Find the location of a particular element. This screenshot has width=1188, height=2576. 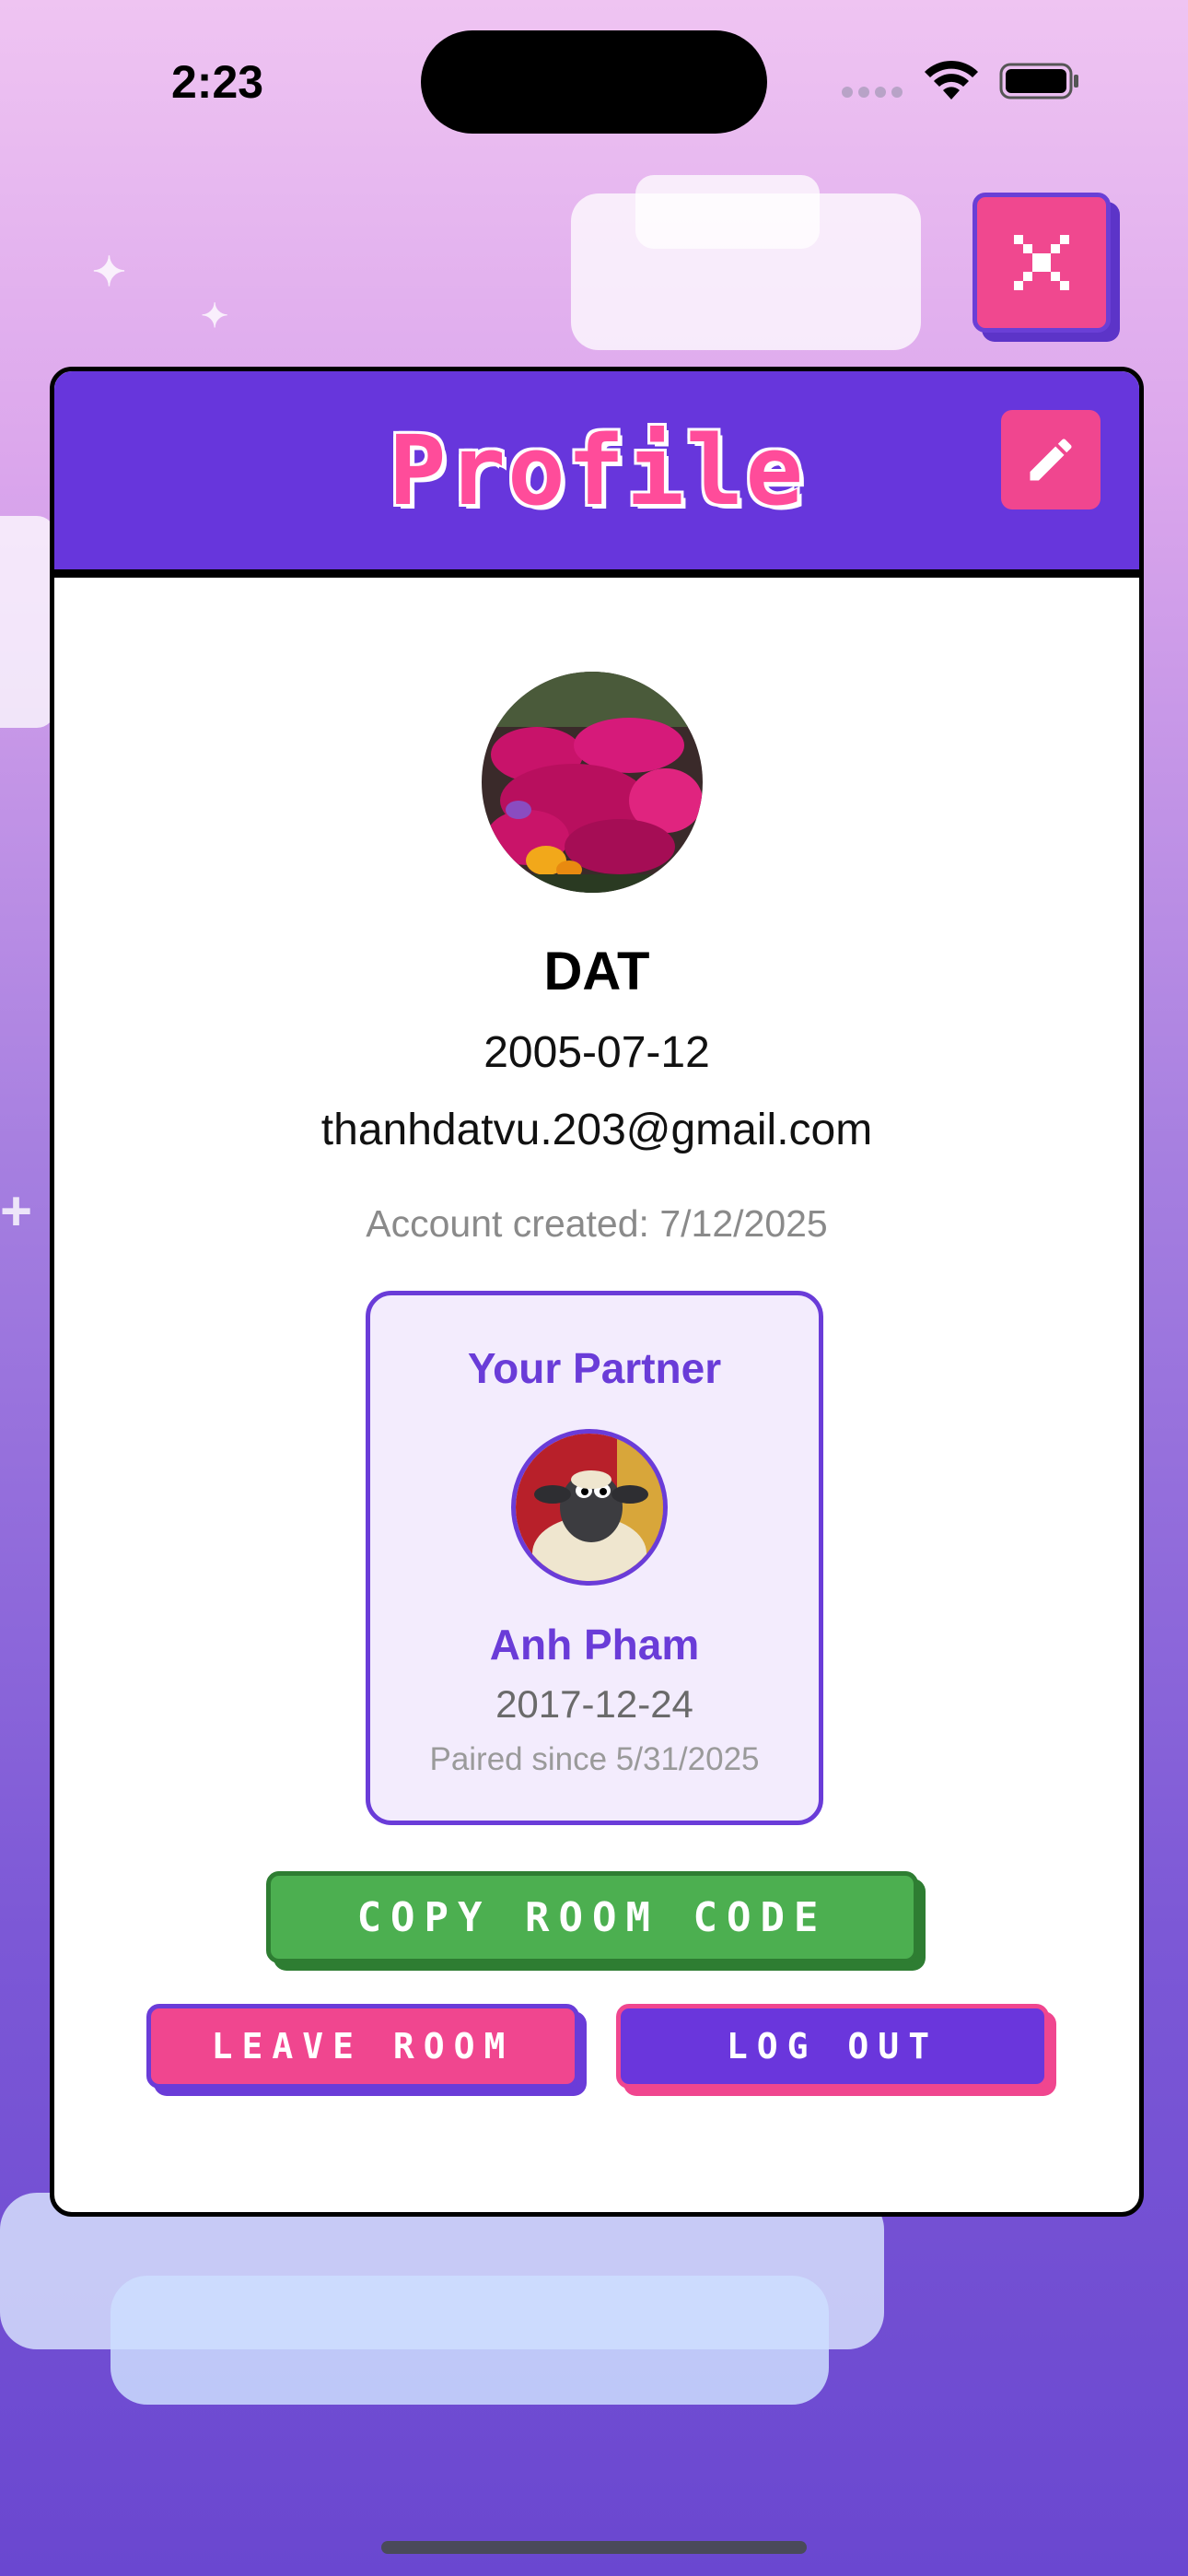

wifi-icon is located at coordinates (951, 80).